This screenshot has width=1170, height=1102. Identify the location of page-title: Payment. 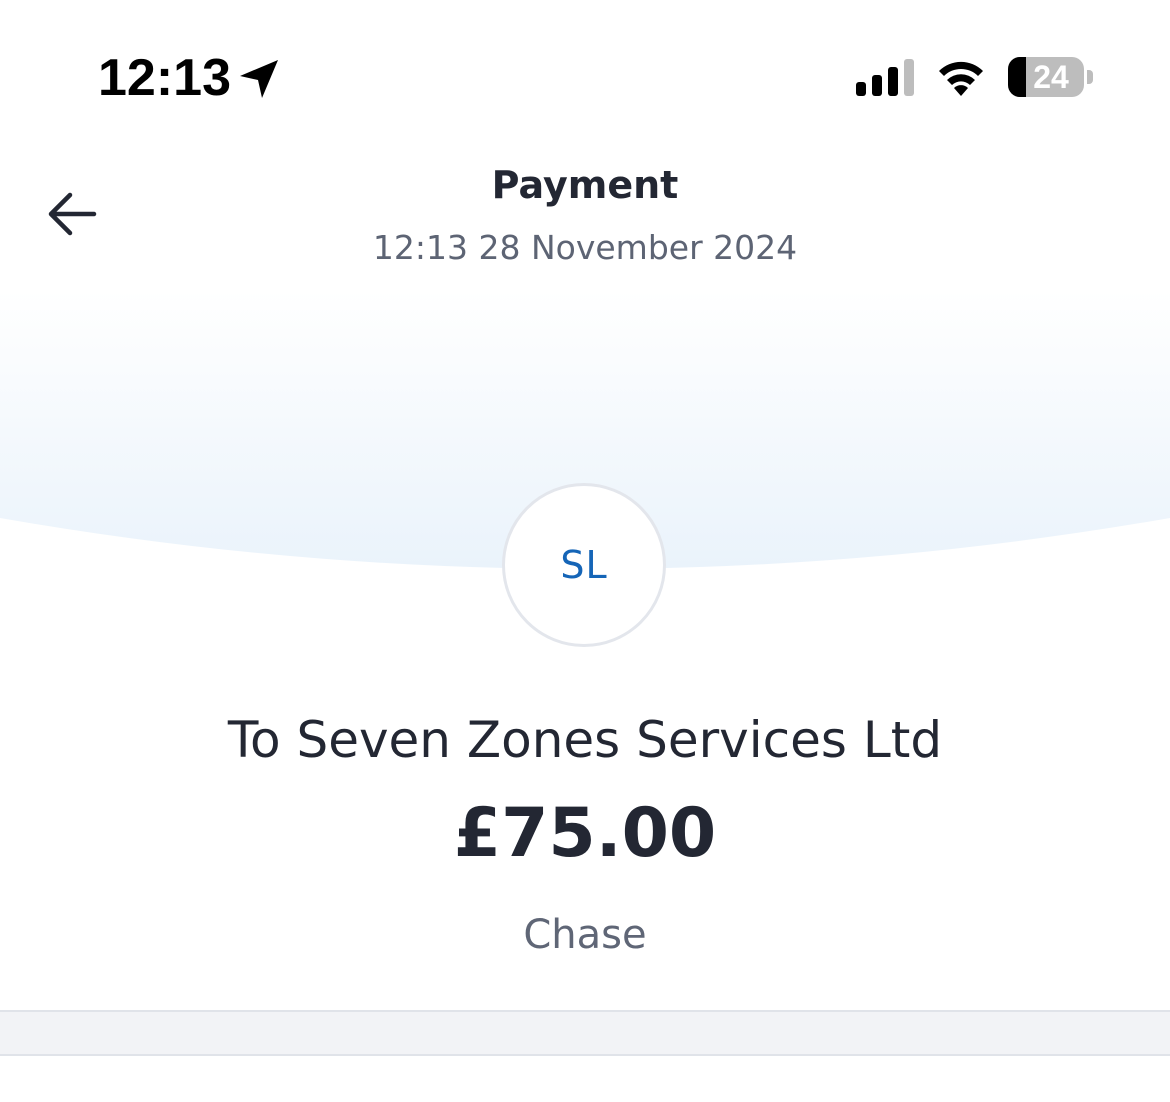
(585, 185).